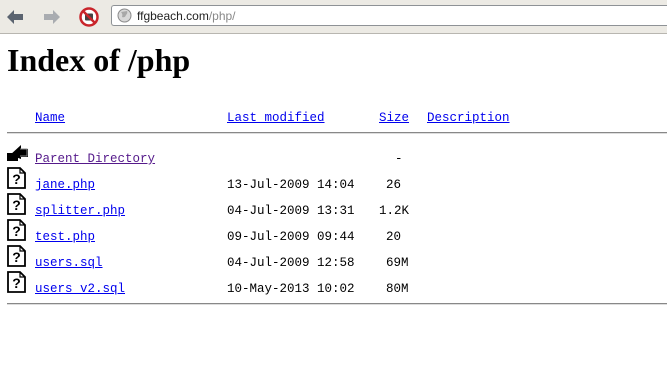 Image resolution: width=667 pixels, height=388 pixels. Describe the element at coordinates (397, 289) in the screenshot. I see `file-size: 80M` at that location.